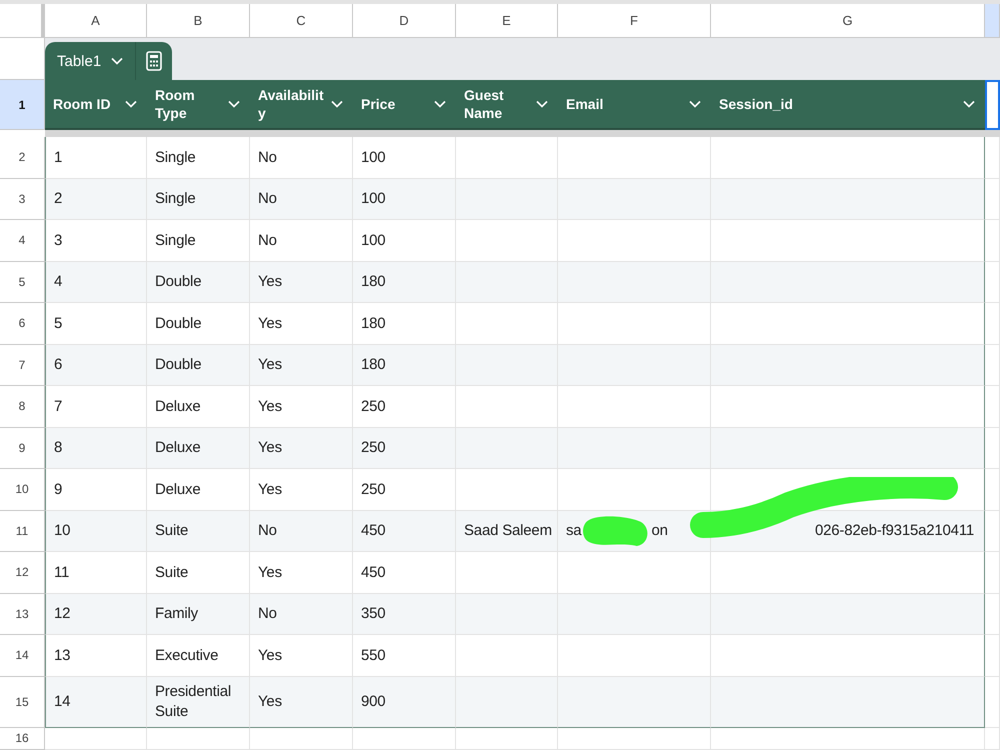  What do you see at coordinates (198, 105) in the screenshot?
I see `column-filter-header: Room Type` at bounding box center [198, 105].